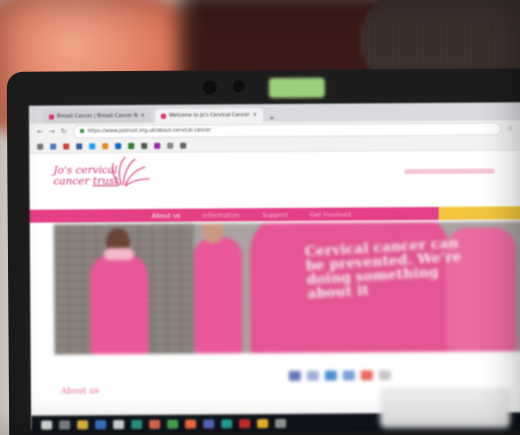 This screenshot has width=520, height=435. What do you see at coordinates (47, 425) in the screenshot?
I see `start-icon` at bounding box center [47, 425].